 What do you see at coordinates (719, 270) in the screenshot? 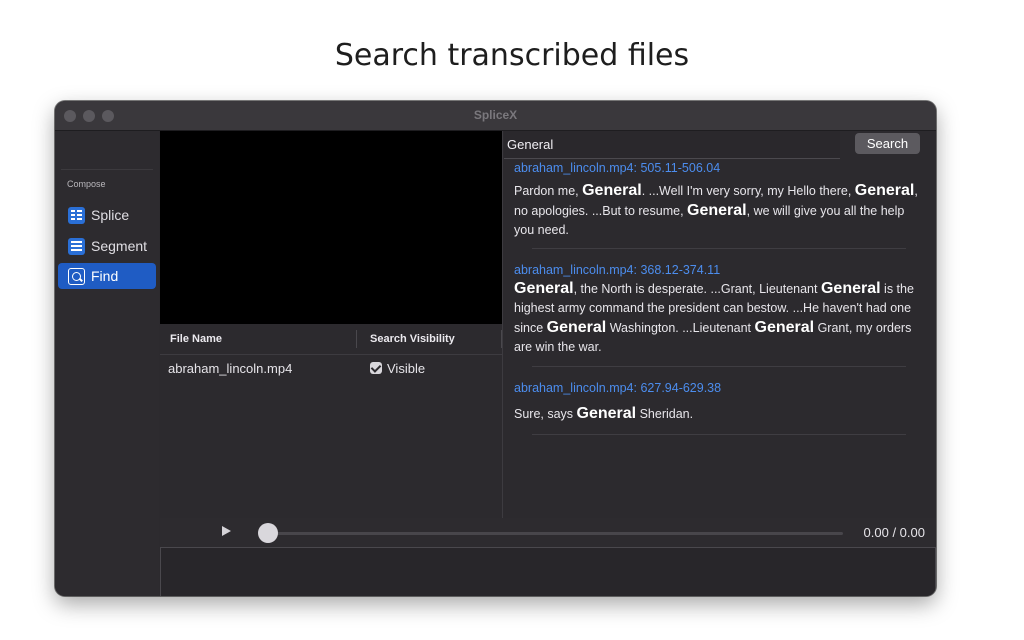
I see `result-title: abraham_lincoln.mp4: 368.12-374.11` at bounding box center [719, 270].